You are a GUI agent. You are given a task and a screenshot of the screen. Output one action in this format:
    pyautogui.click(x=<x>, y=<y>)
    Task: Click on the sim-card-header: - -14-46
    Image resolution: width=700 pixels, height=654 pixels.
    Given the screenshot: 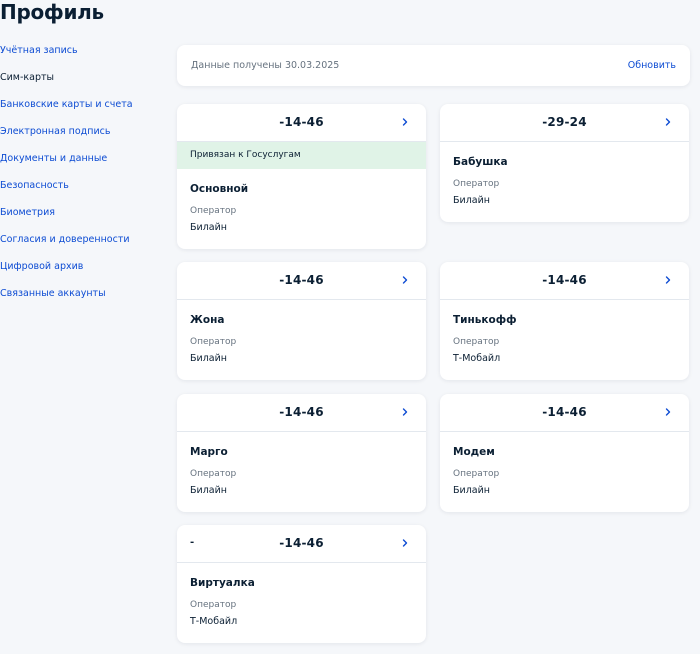 What is the action you would take?
    pyautogui.click(x=301, y=544)
    